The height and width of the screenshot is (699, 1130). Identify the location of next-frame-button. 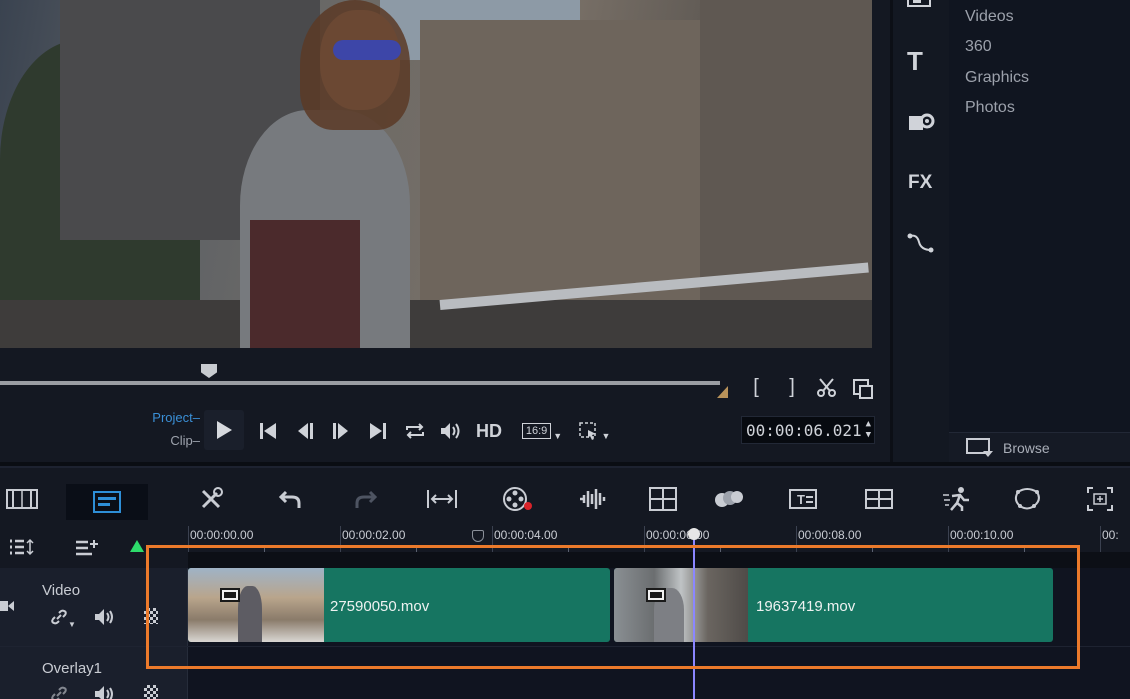
(340, 431).